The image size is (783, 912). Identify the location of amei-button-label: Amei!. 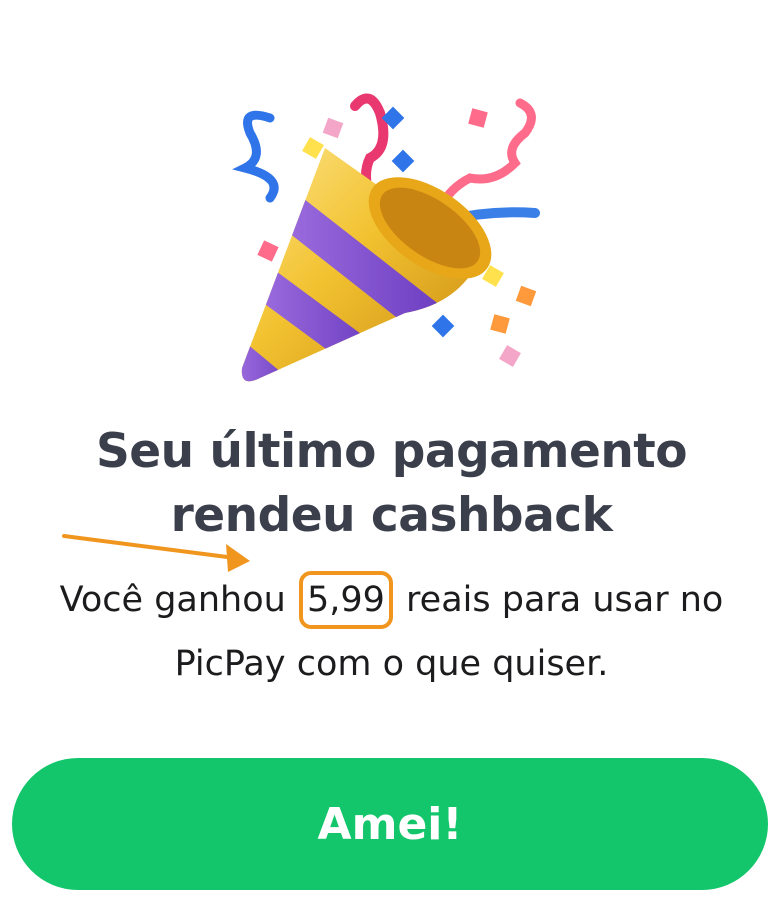
(390, 824).